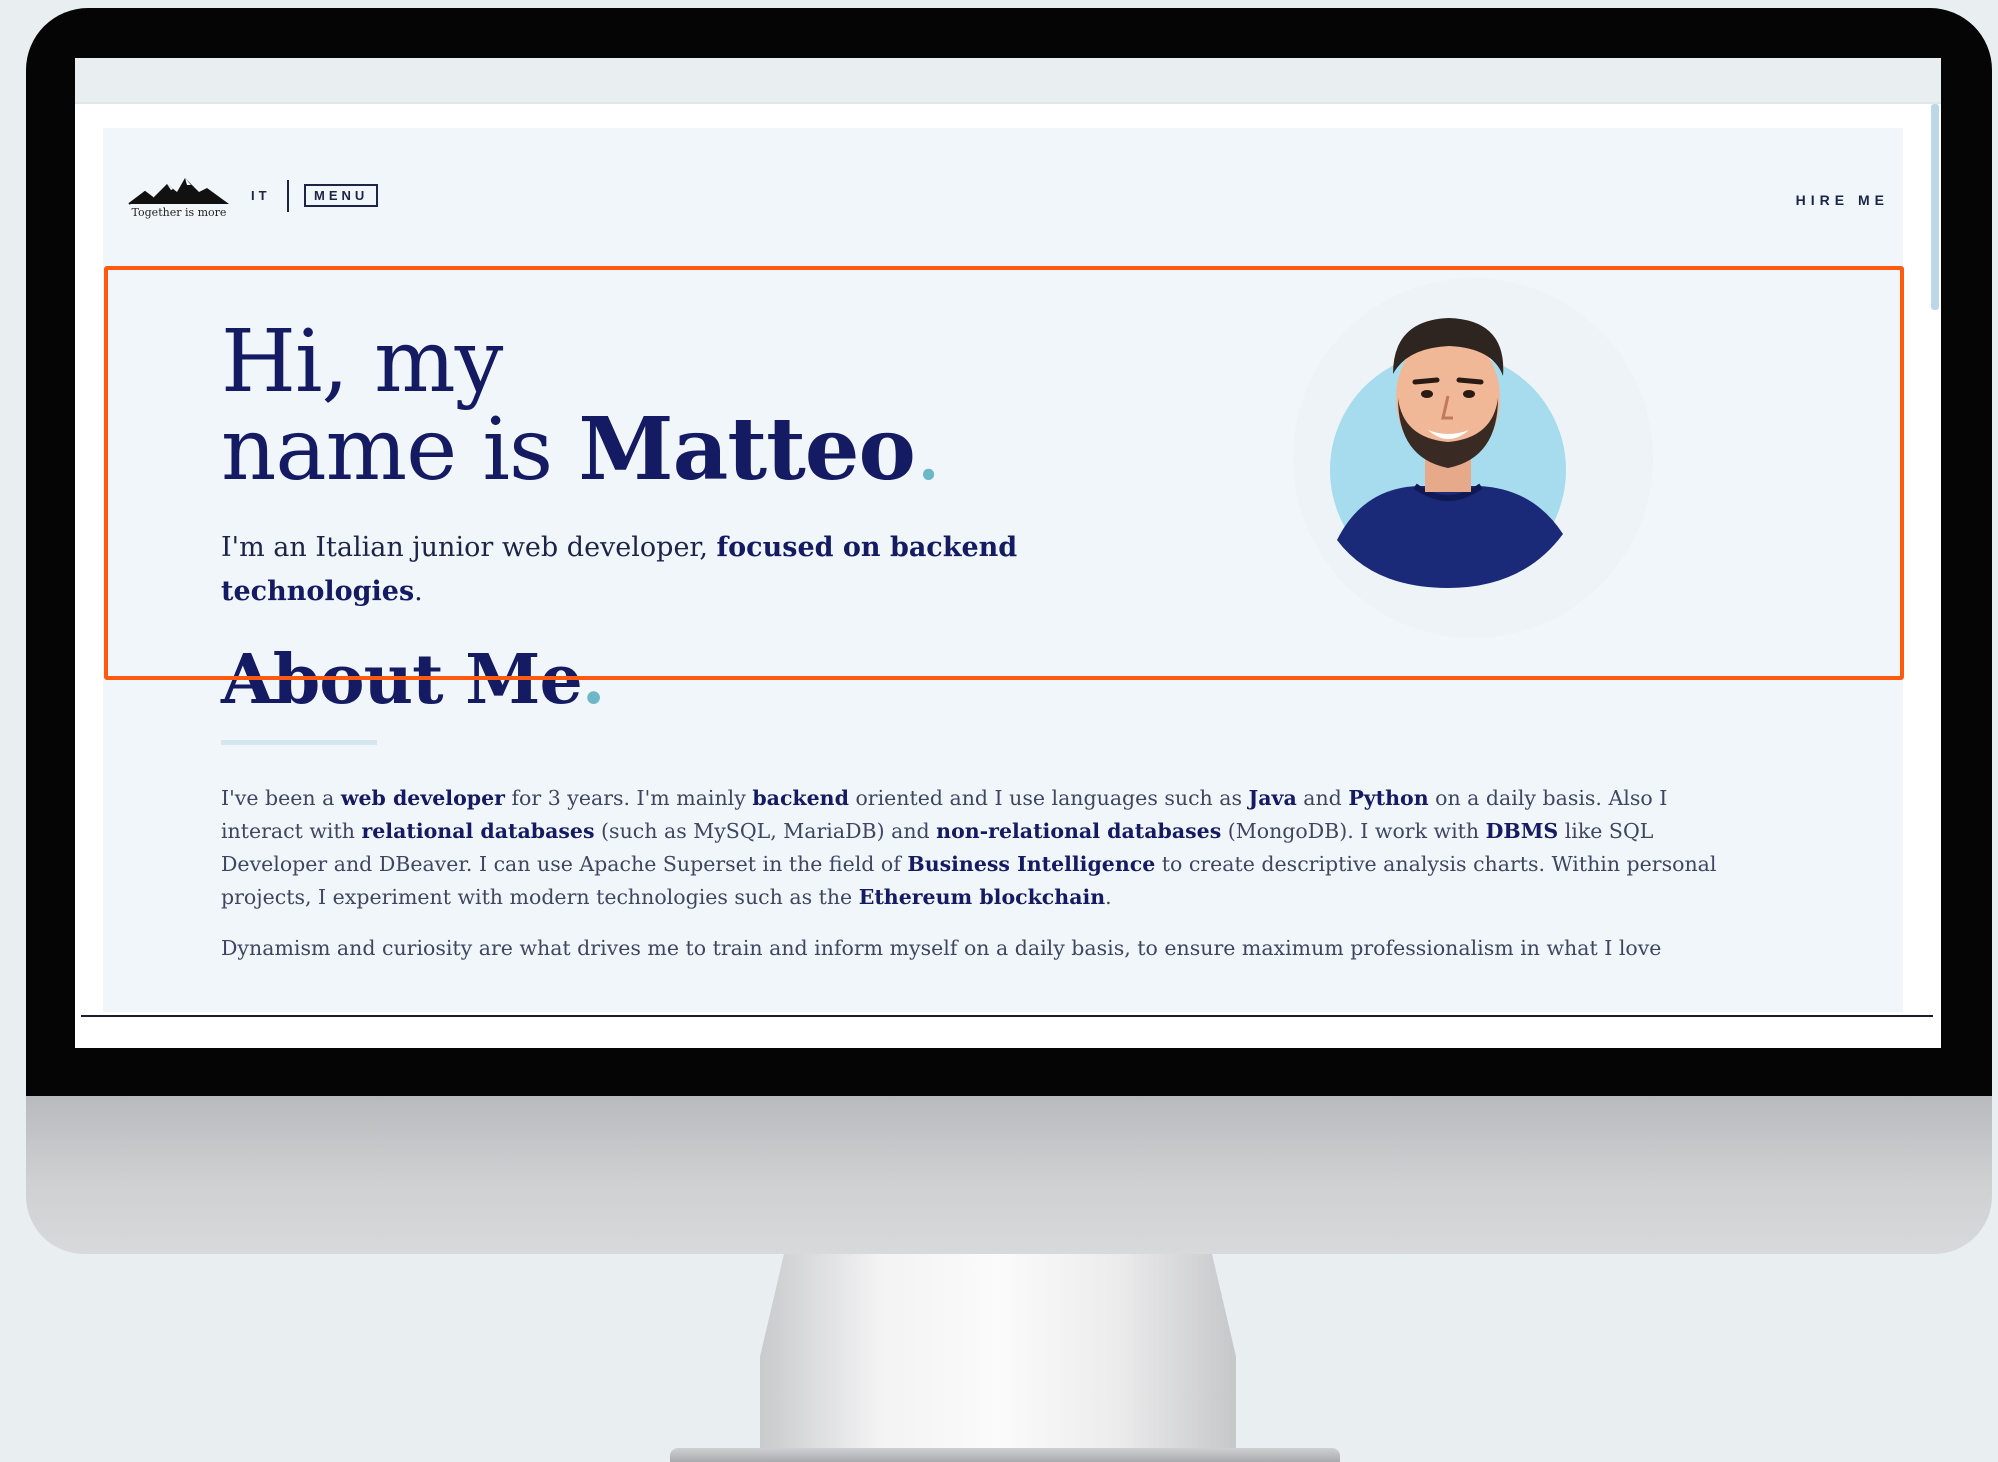  Describe the element at coordinates (1272, 798) in the screenshot. I see `about-keyword: Java` at that location.